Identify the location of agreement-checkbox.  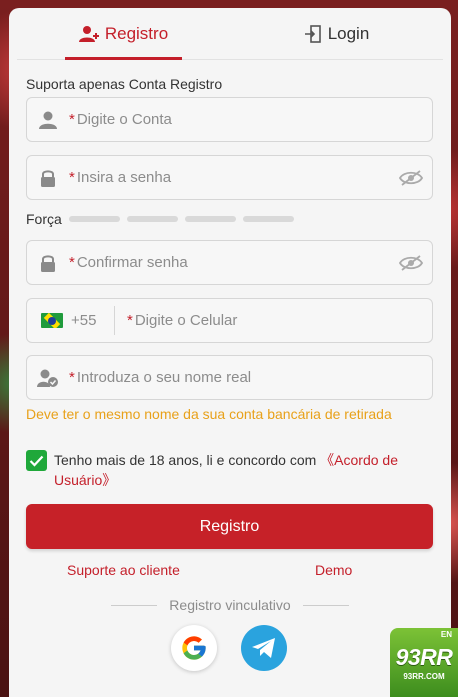
(36, 460).